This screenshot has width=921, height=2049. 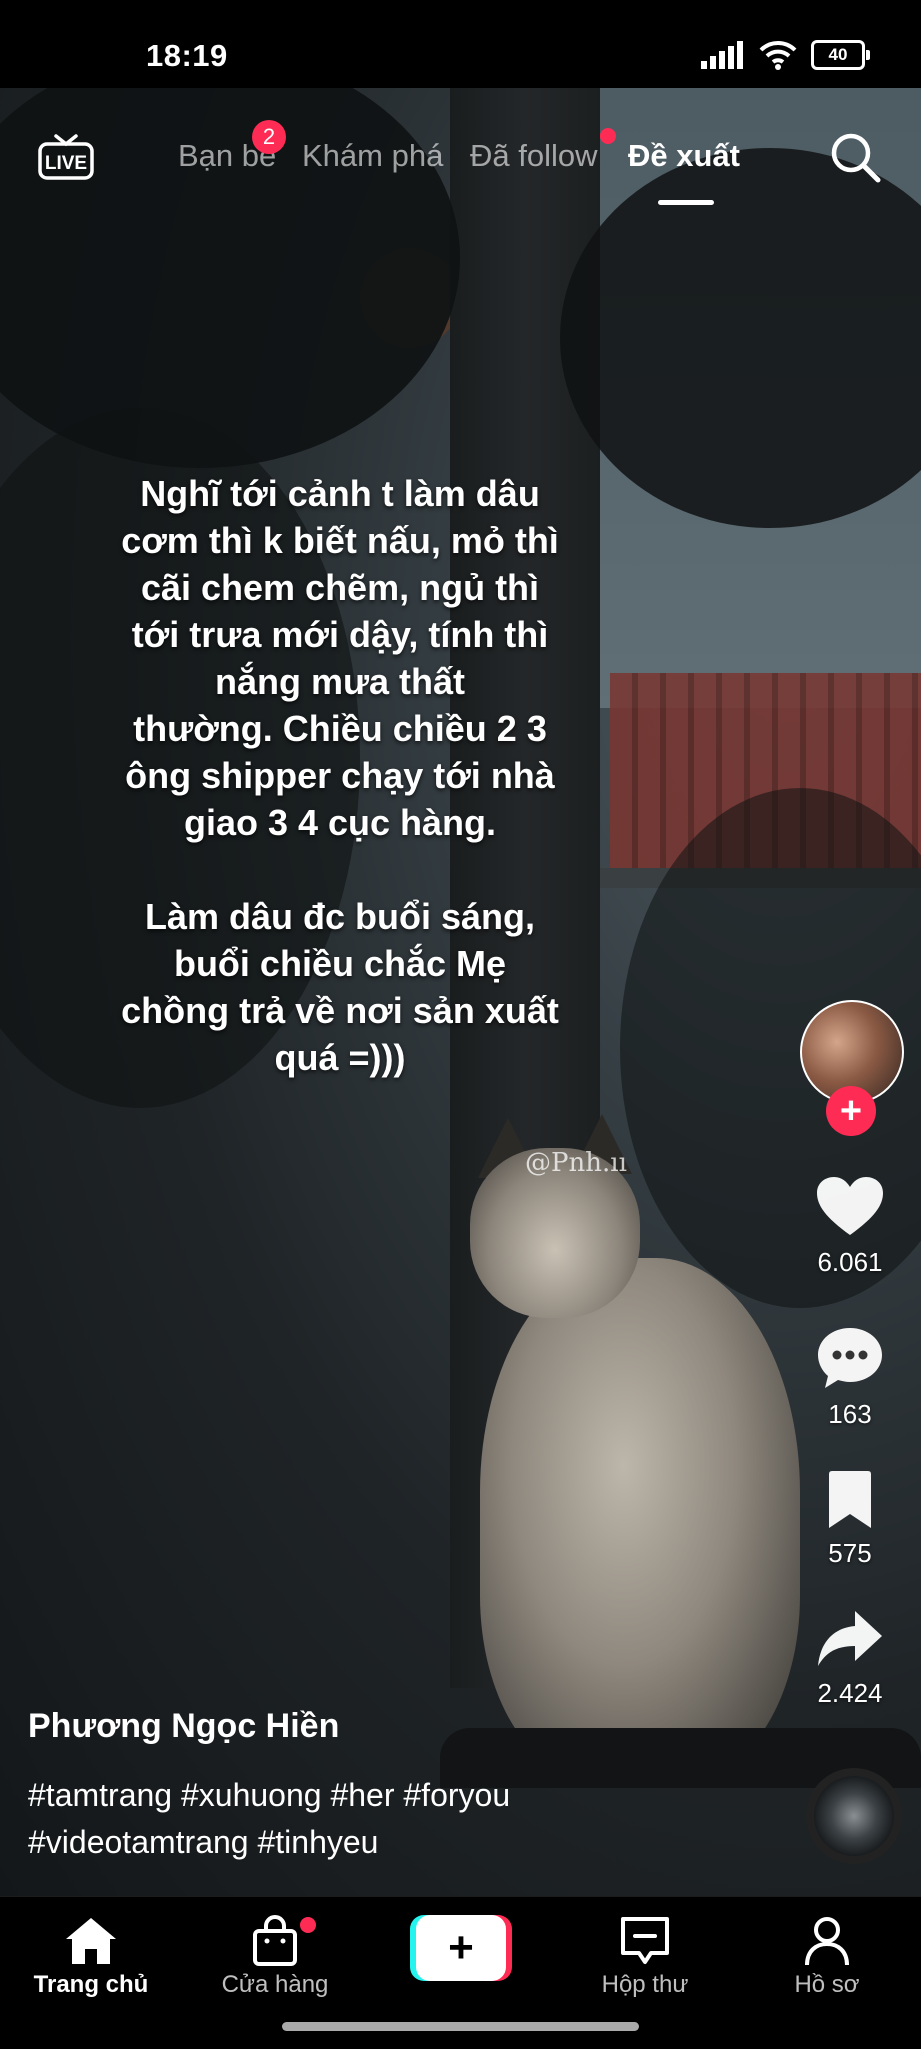 What do you see at coordinates (850, 1499) in the screenshot?
I see `bookmark-icon` at bounding box center [850, 1499].